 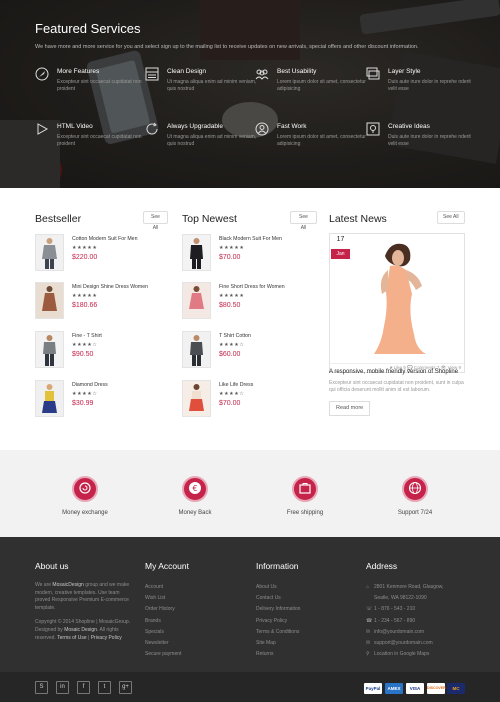 I want to click on product-name: Fine Short Dress for Women, so click(x=252, y=287).